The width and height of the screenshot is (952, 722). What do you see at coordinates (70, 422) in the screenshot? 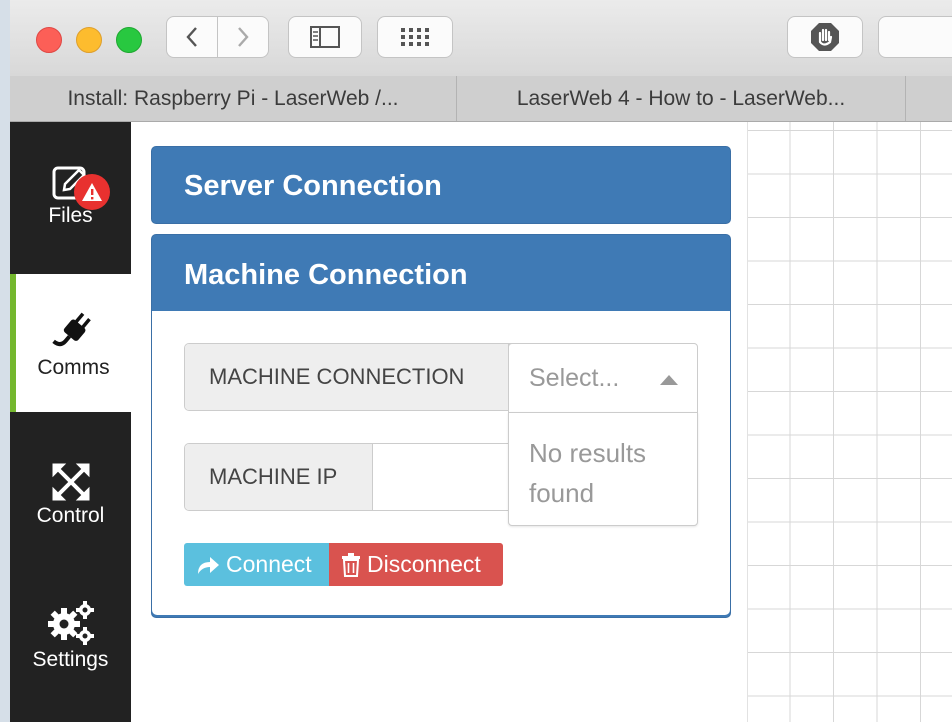
I see `app-sidebar: Files Comms Control Settings` at bounding box center [70, 422].